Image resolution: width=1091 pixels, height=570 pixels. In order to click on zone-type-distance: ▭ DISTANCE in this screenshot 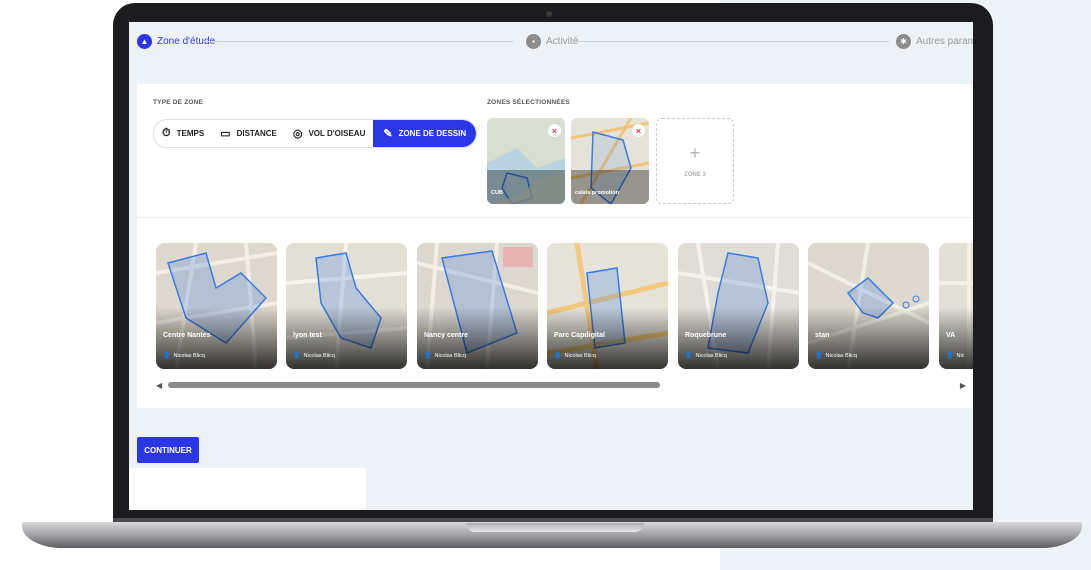, I will do `click(248, 133)`.